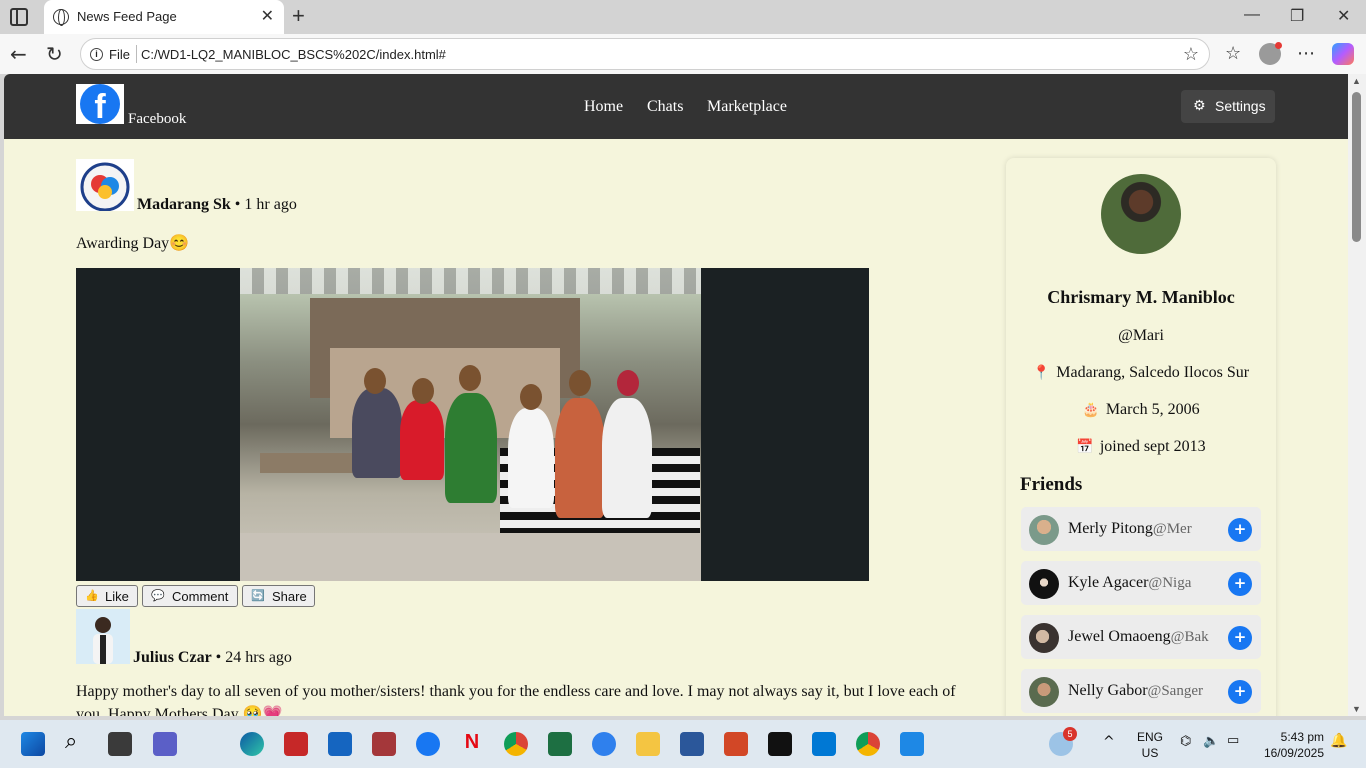  Describe the element at coordinates (384, 744) in the screenshot. I see `access-icon` at that location.